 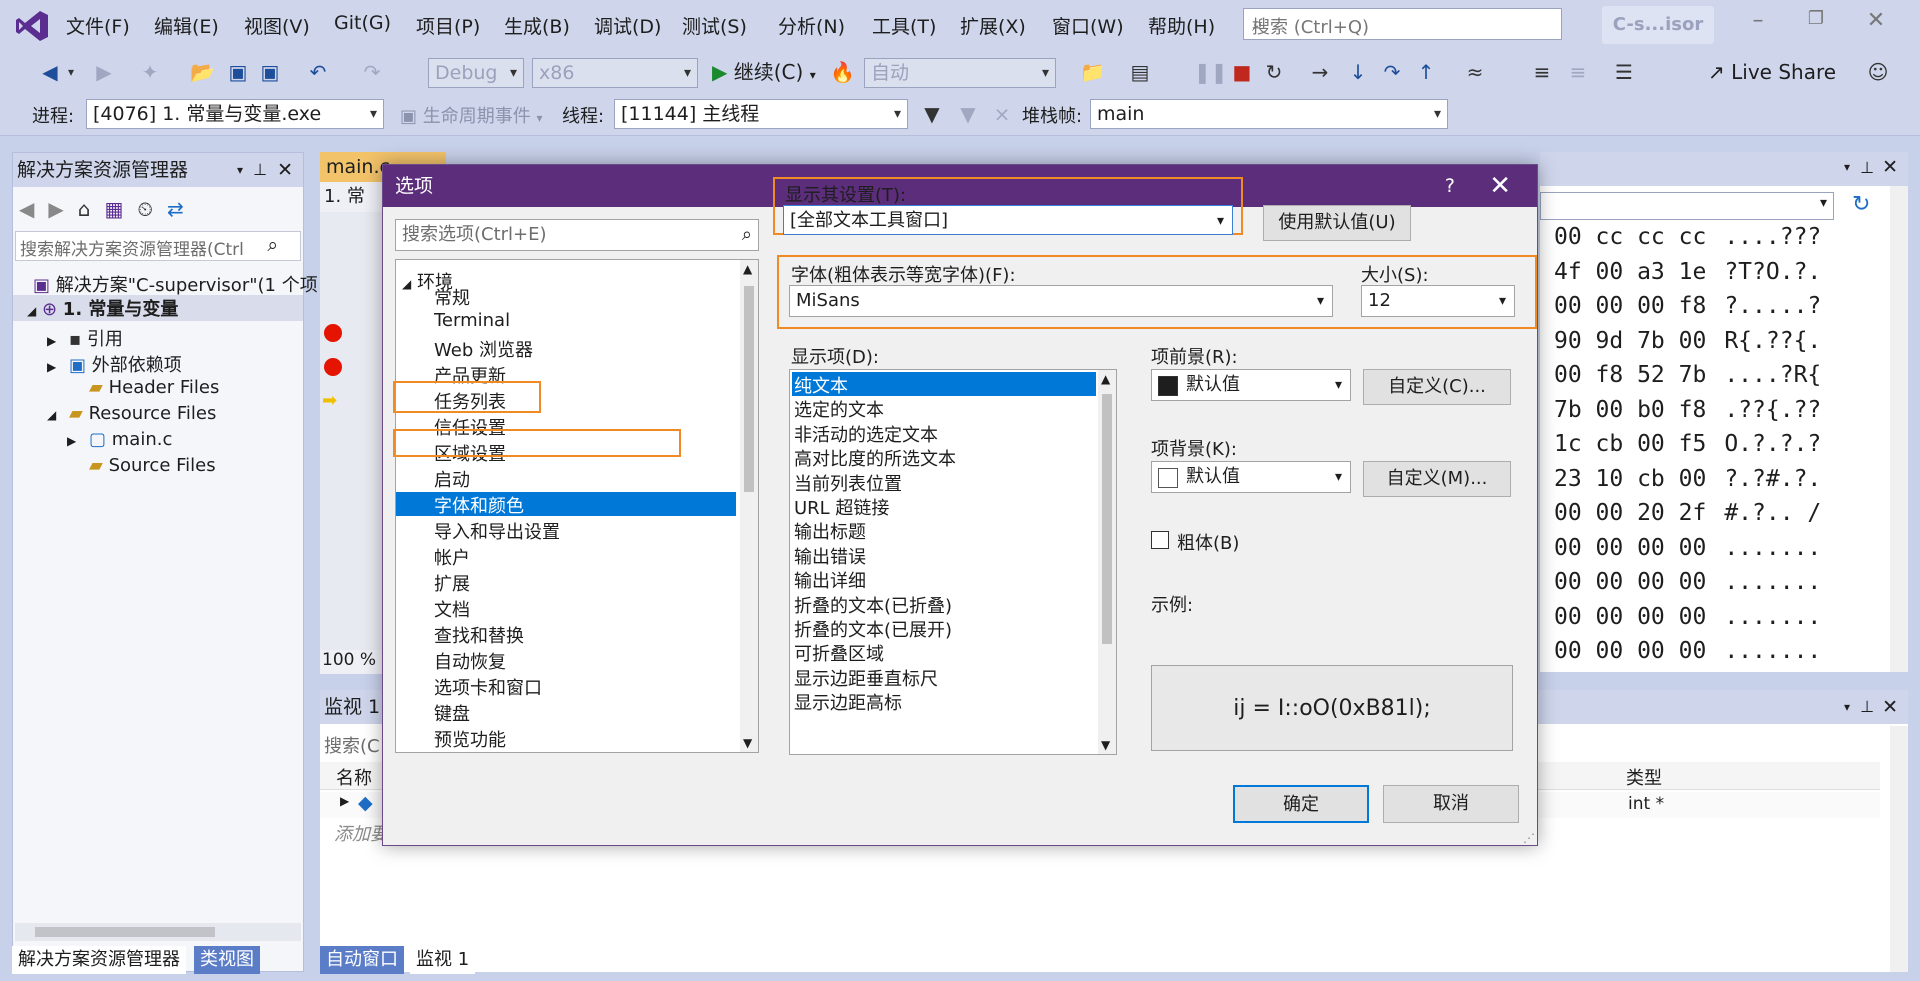 I want to click on project-node: ◢ ⊕ 1. 常量与变量, so click(x=158, y=308).